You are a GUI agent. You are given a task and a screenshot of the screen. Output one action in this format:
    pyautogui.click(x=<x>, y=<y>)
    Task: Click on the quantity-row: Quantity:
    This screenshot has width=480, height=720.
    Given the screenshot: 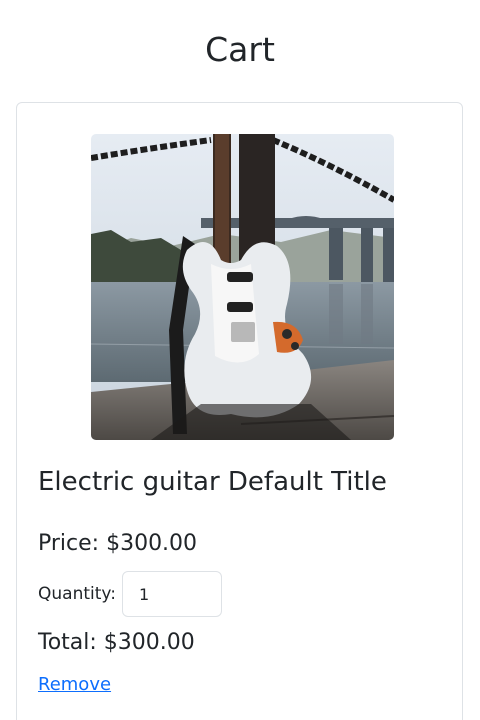 What is the action you would take?
    pyautogui.click(x=130, y=594)
    